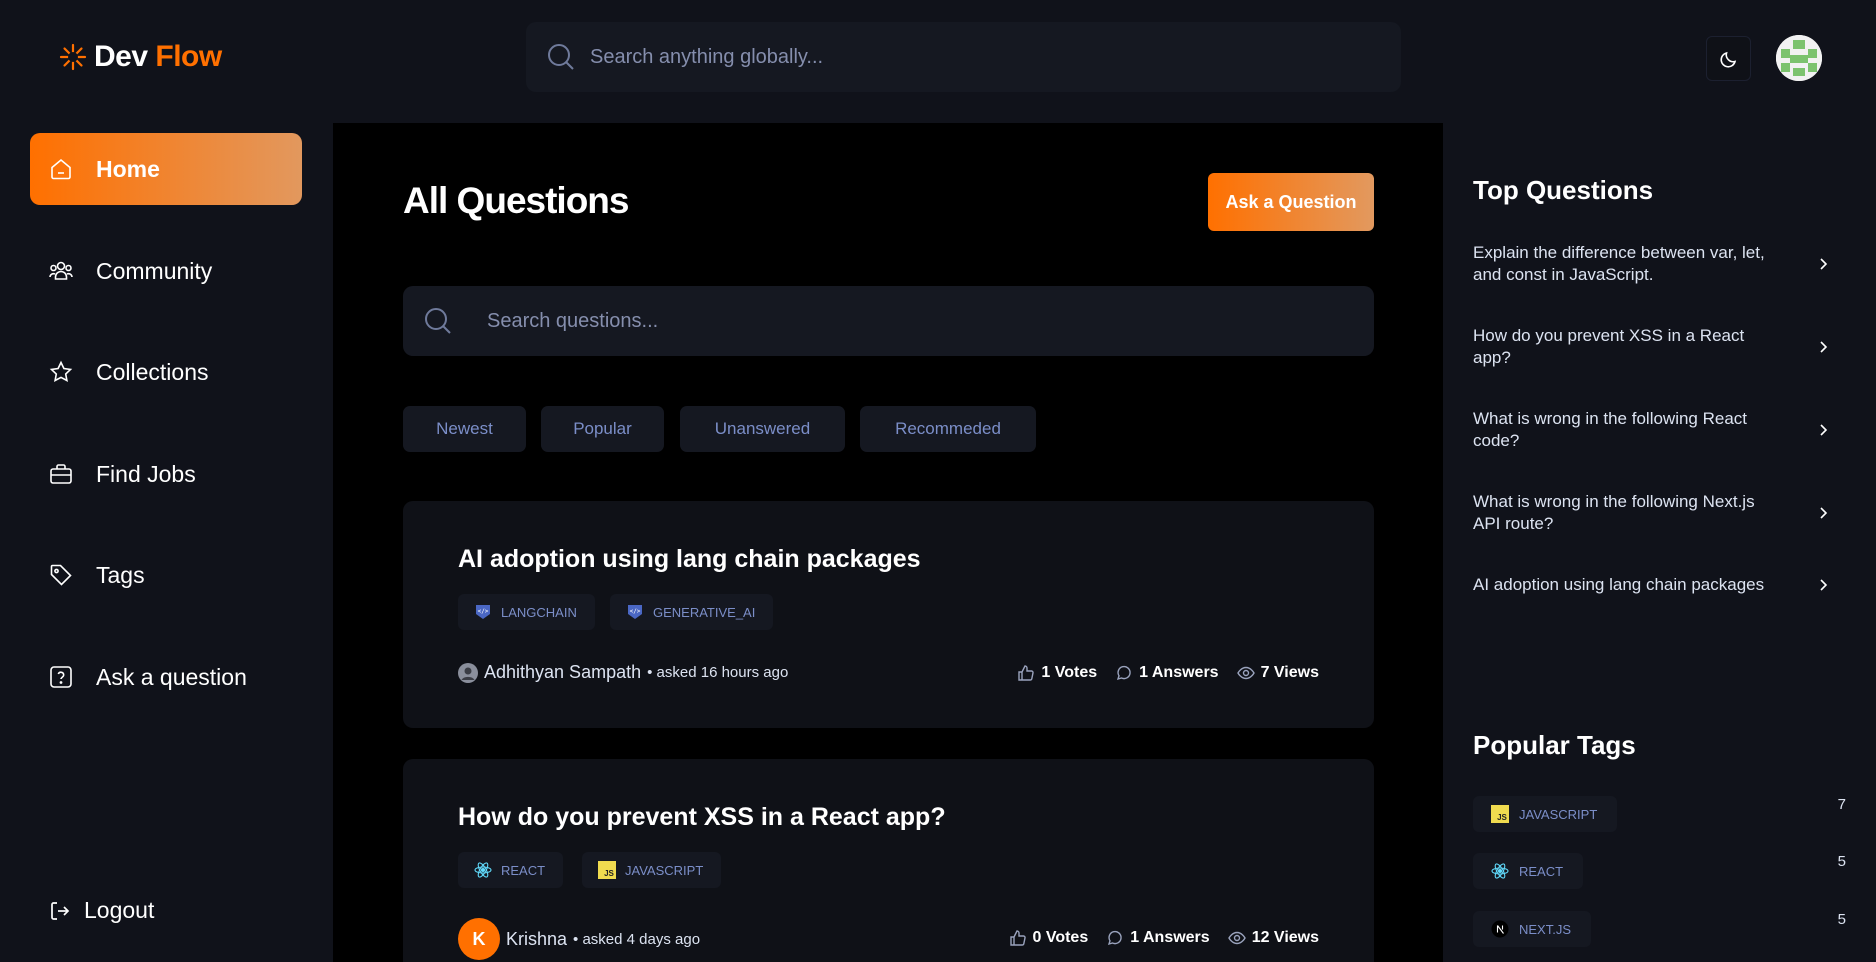  Describe the element at coordinates (1245, 673) in the screenshot. I see `eye-icon` at that location.